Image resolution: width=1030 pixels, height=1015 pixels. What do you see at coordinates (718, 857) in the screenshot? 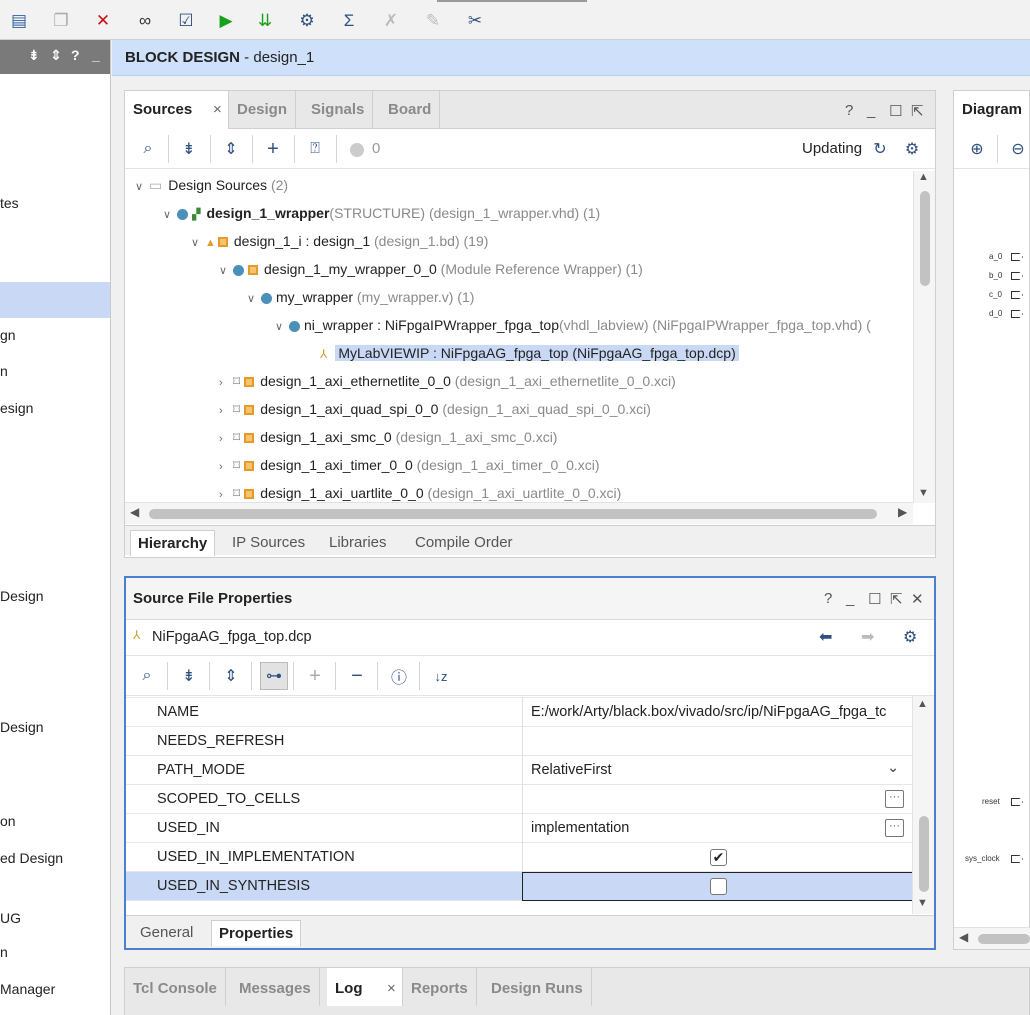
I see `used-in-implementation-checkbox: ✔` at bounding box center [718, 857].